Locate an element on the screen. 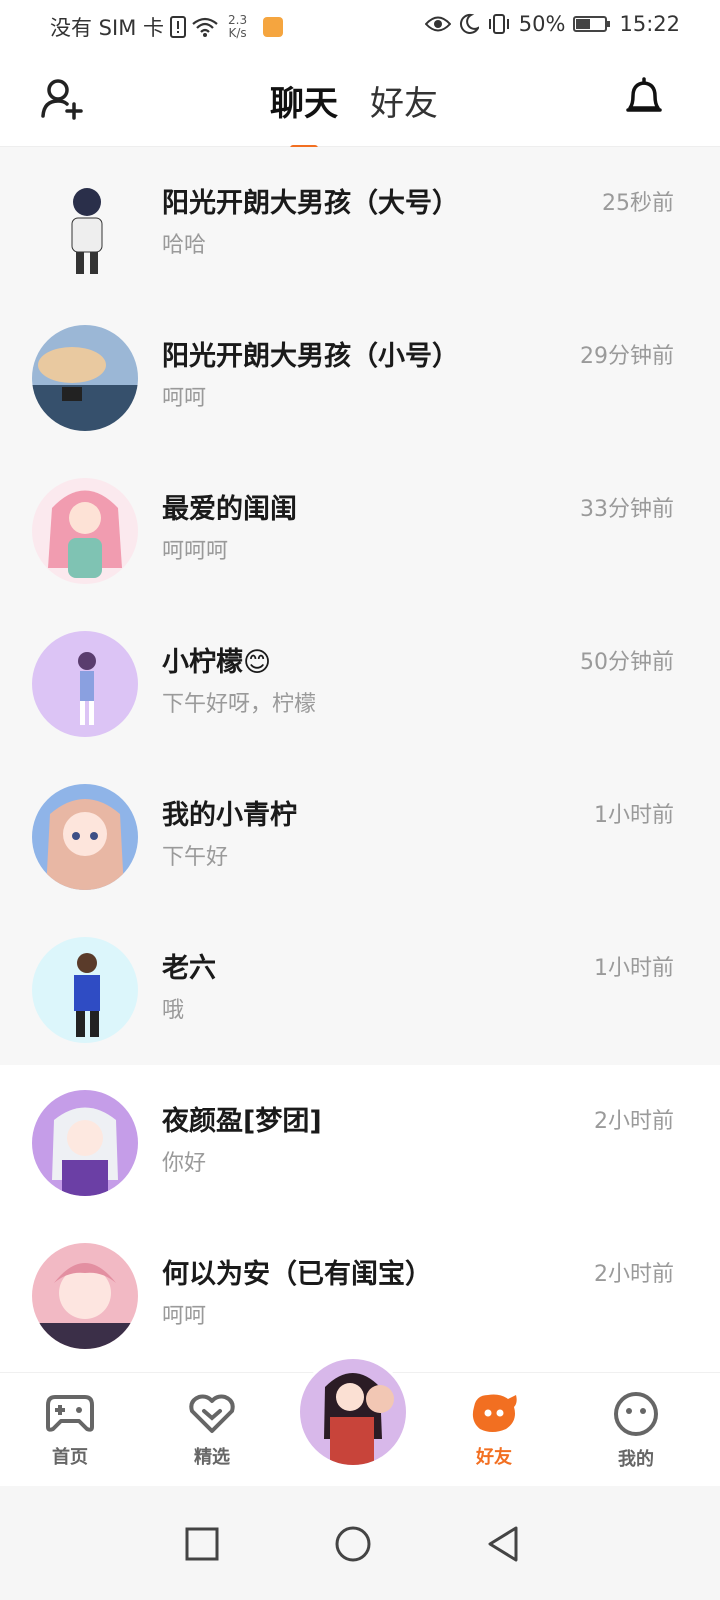 The height and width of the screenshot is (1600, 720). chat-row: 我的小青柠 下午好 1小时前 is located at coordinates (360, 835).